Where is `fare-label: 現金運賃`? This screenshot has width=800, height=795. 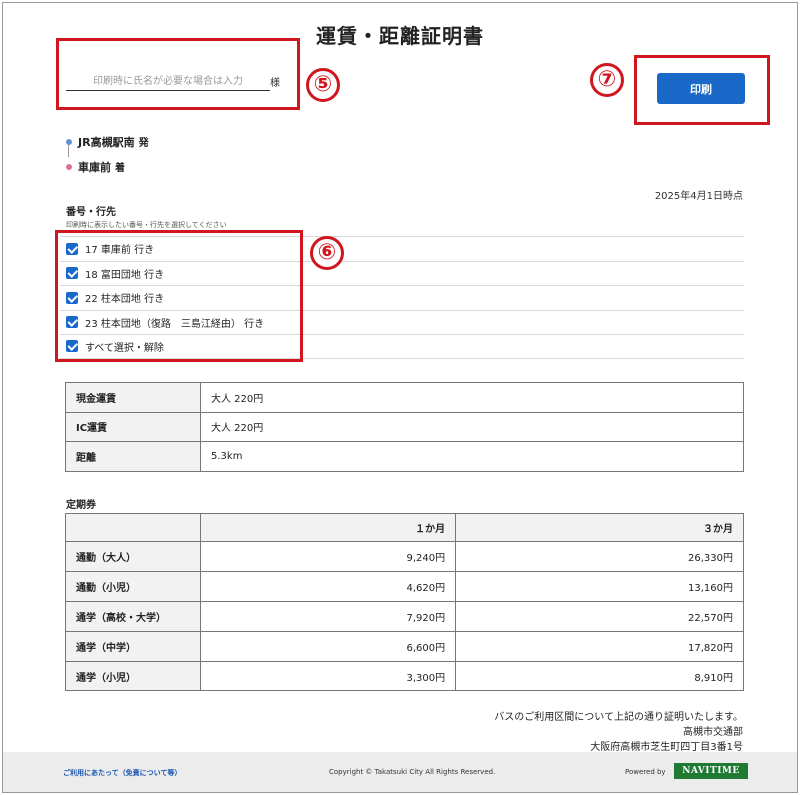
fare-label: 現金運賃 is located at coordinates (133, 397).